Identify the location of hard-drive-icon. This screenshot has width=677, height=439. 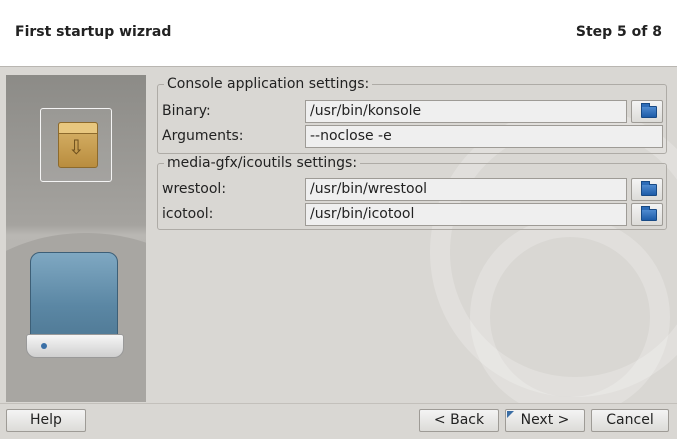
(74, 307).